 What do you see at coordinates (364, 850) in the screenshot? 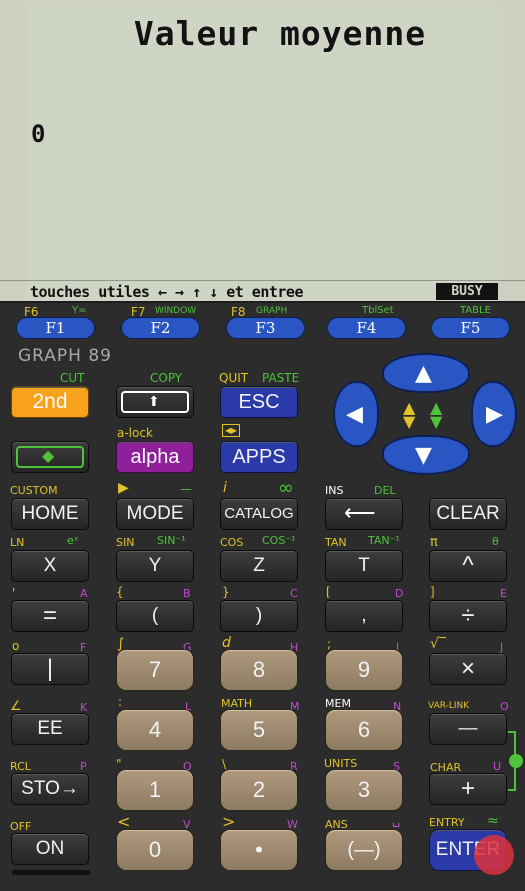
I see `negate-button: (—)` at bounding box center [364, 850].